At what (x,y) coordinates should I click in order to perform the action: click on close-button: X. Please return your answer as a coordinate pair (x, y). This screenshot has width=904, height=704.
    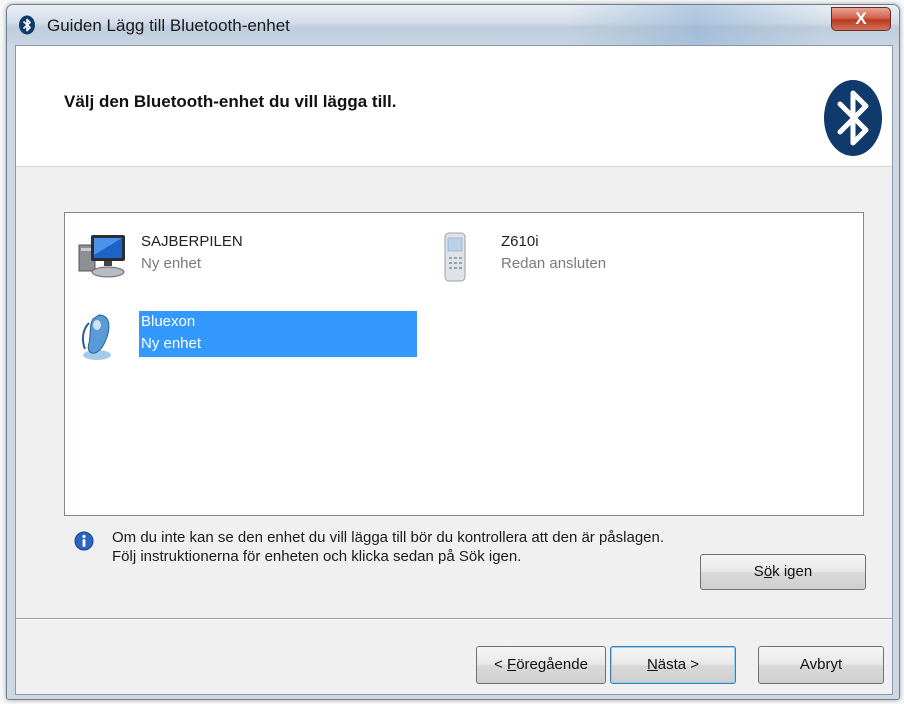
    Looking at the image, I should click on (861, 19).